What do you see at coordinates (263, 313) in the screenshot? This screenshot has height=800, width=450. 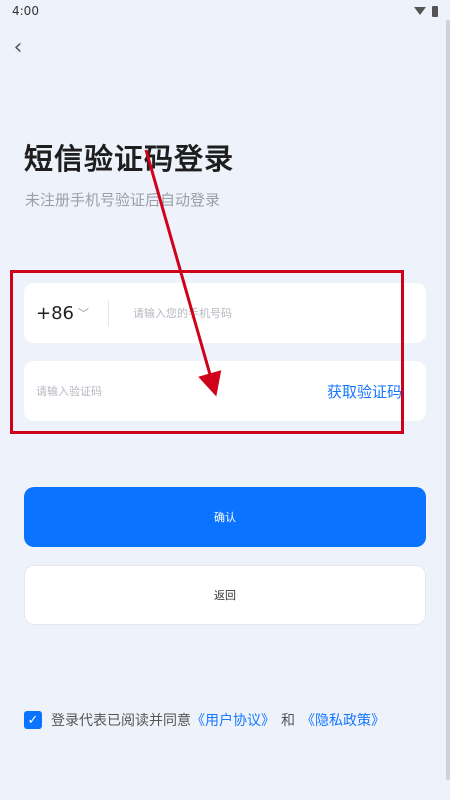 I see `phone-input` at bounding box center [263, 313].